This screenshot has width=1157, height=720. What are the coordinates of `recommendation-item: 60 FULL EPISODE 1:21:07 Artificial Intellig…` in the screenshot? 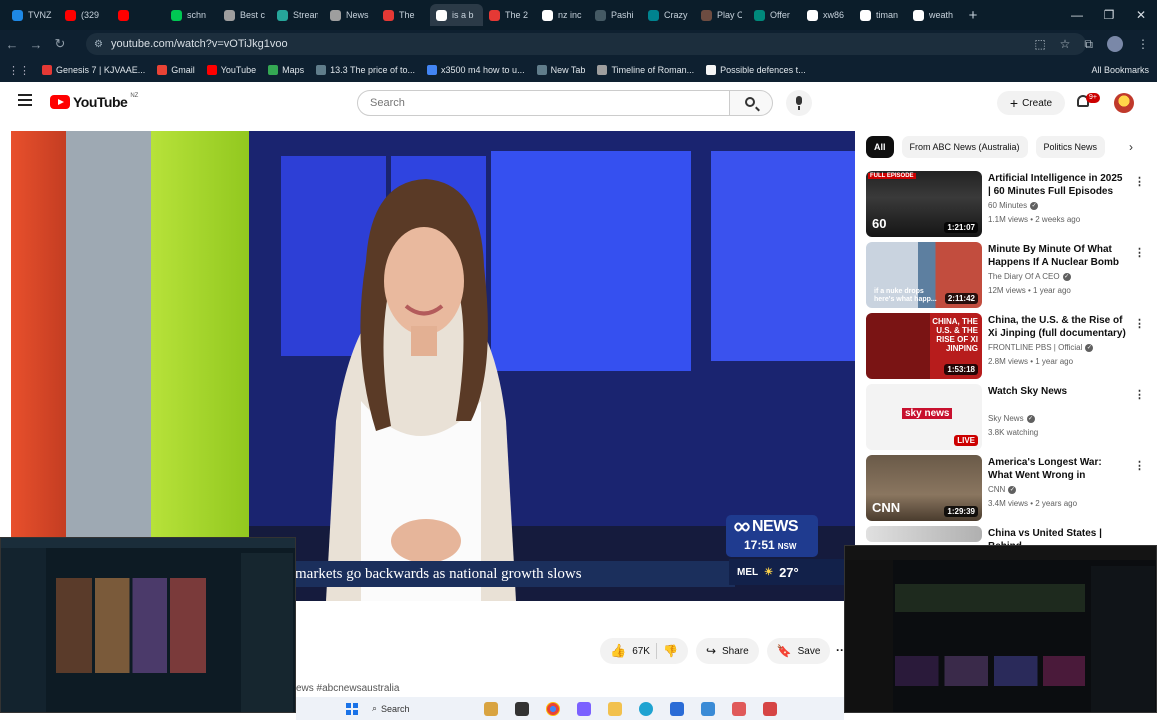 It's located at (1006, 204).